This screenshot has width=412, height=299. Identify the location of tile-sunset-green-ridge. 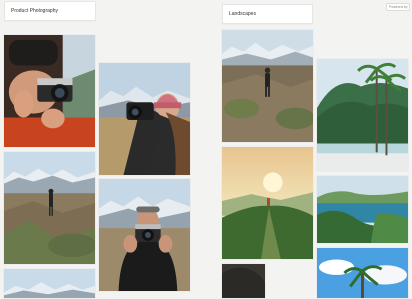
(267, 203).